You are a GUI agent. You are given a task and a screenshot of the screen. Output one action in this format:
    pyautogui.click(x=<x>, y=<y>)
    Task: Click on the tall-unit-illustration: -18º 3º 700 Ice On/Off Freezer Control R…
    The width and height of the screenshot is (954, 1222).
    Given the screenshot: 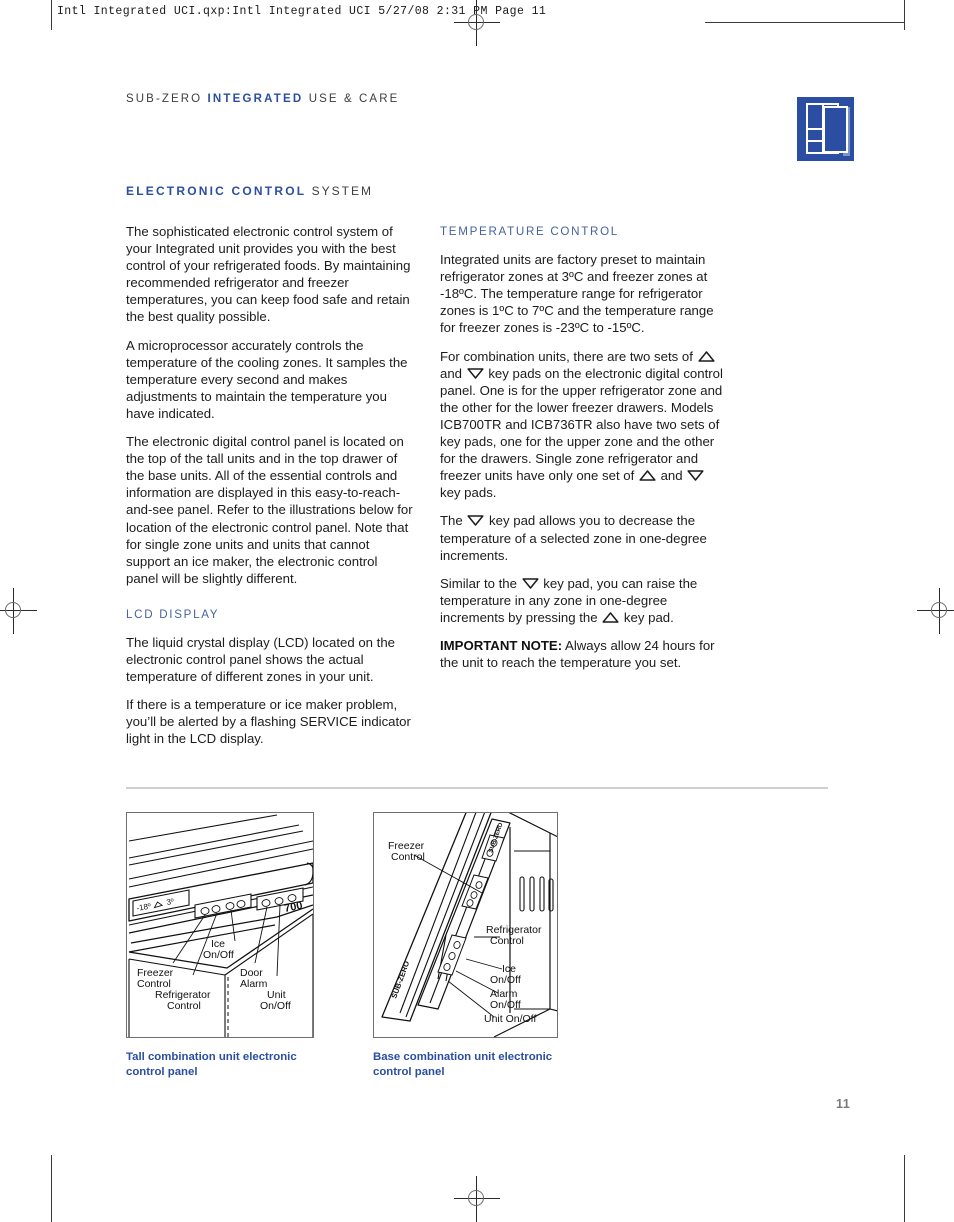 What is the action you would take?
    pyautogui.click(x=220, y=925)
    